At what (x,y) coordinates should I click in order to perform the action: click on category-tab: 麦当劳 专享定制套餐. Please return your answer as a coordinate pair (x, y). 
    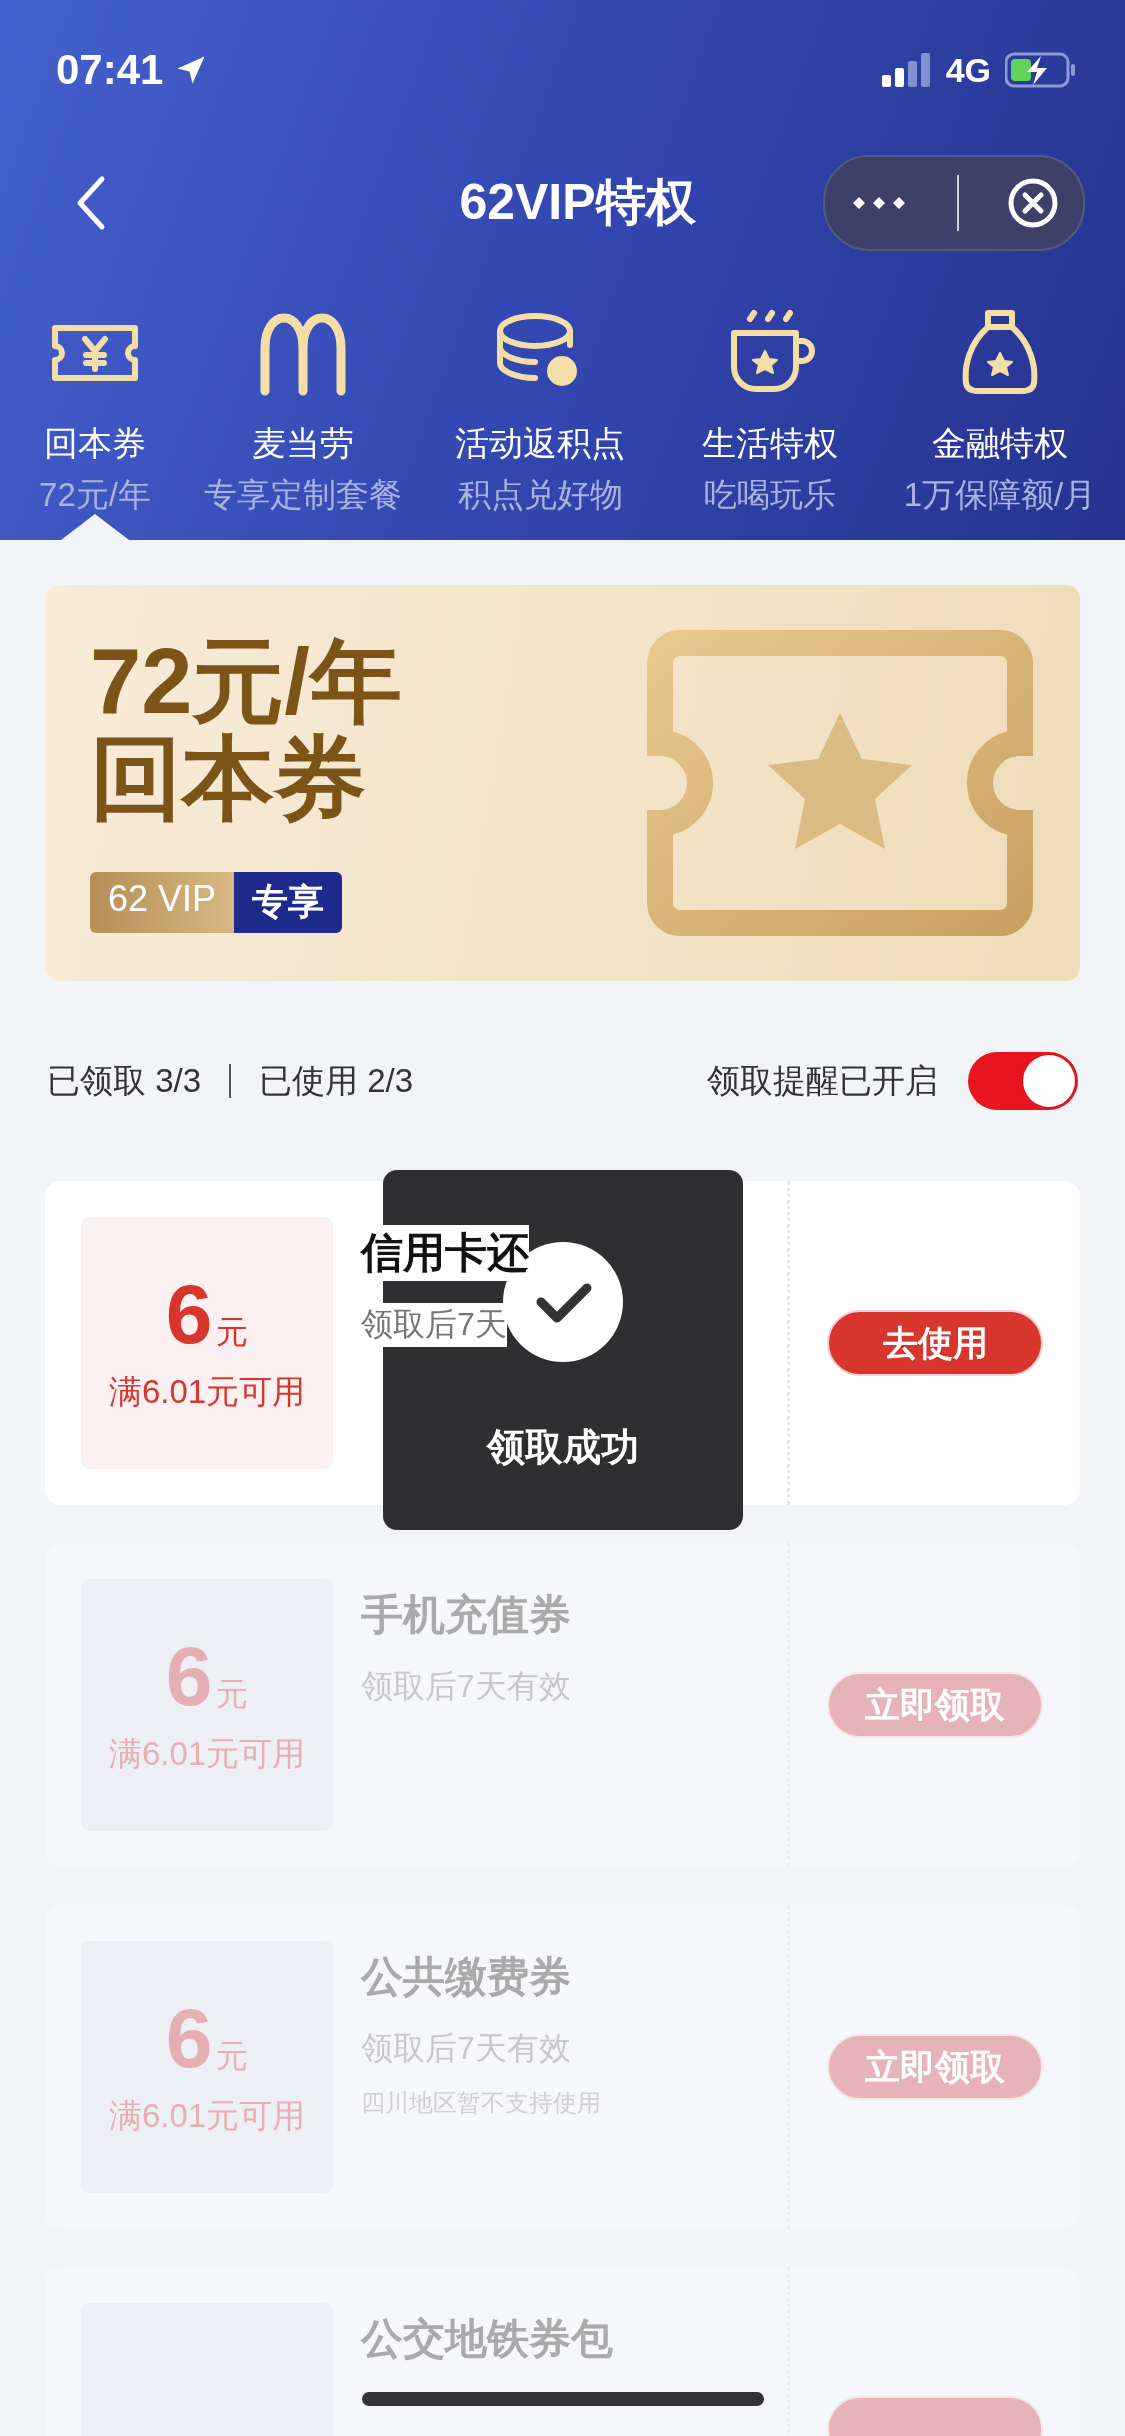
    Looking at the image, I should click on (302, 421).